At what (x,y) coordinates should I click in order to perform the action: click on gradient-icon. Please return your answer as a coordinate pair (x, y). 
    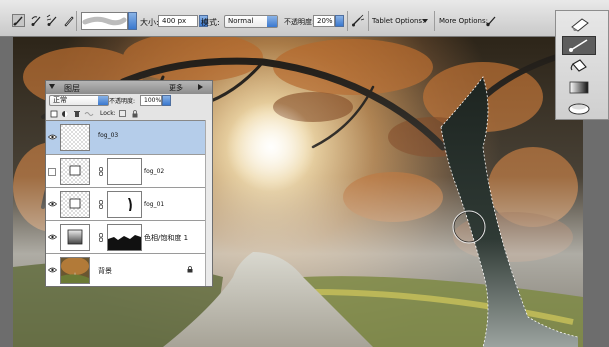
    Looking at the image, I should click on (579, 87).